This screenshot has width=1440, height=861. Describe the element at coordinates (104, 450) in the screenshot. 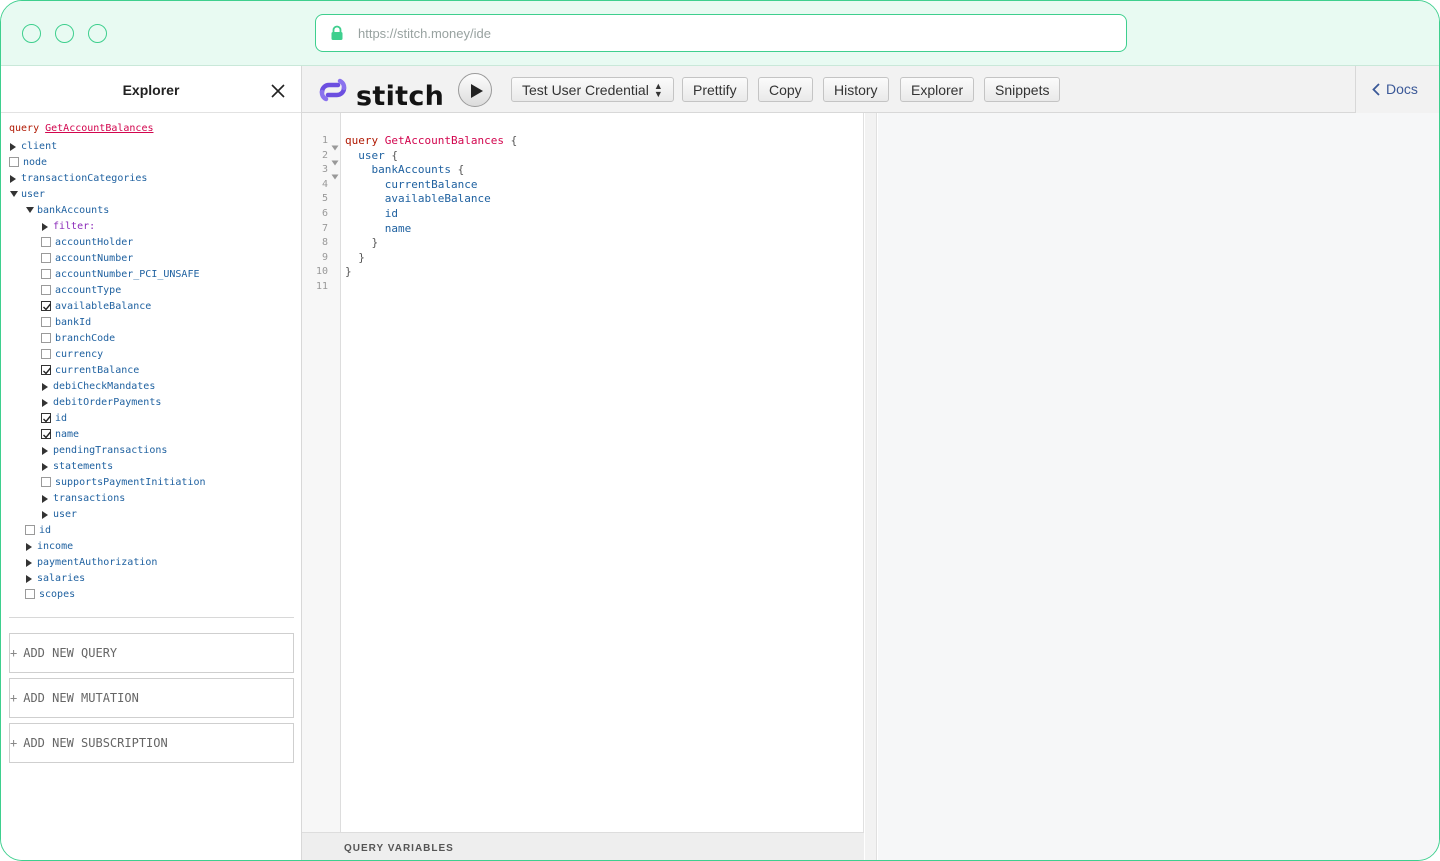

I see `explorer-field-row: pendingTransactions` at that location.